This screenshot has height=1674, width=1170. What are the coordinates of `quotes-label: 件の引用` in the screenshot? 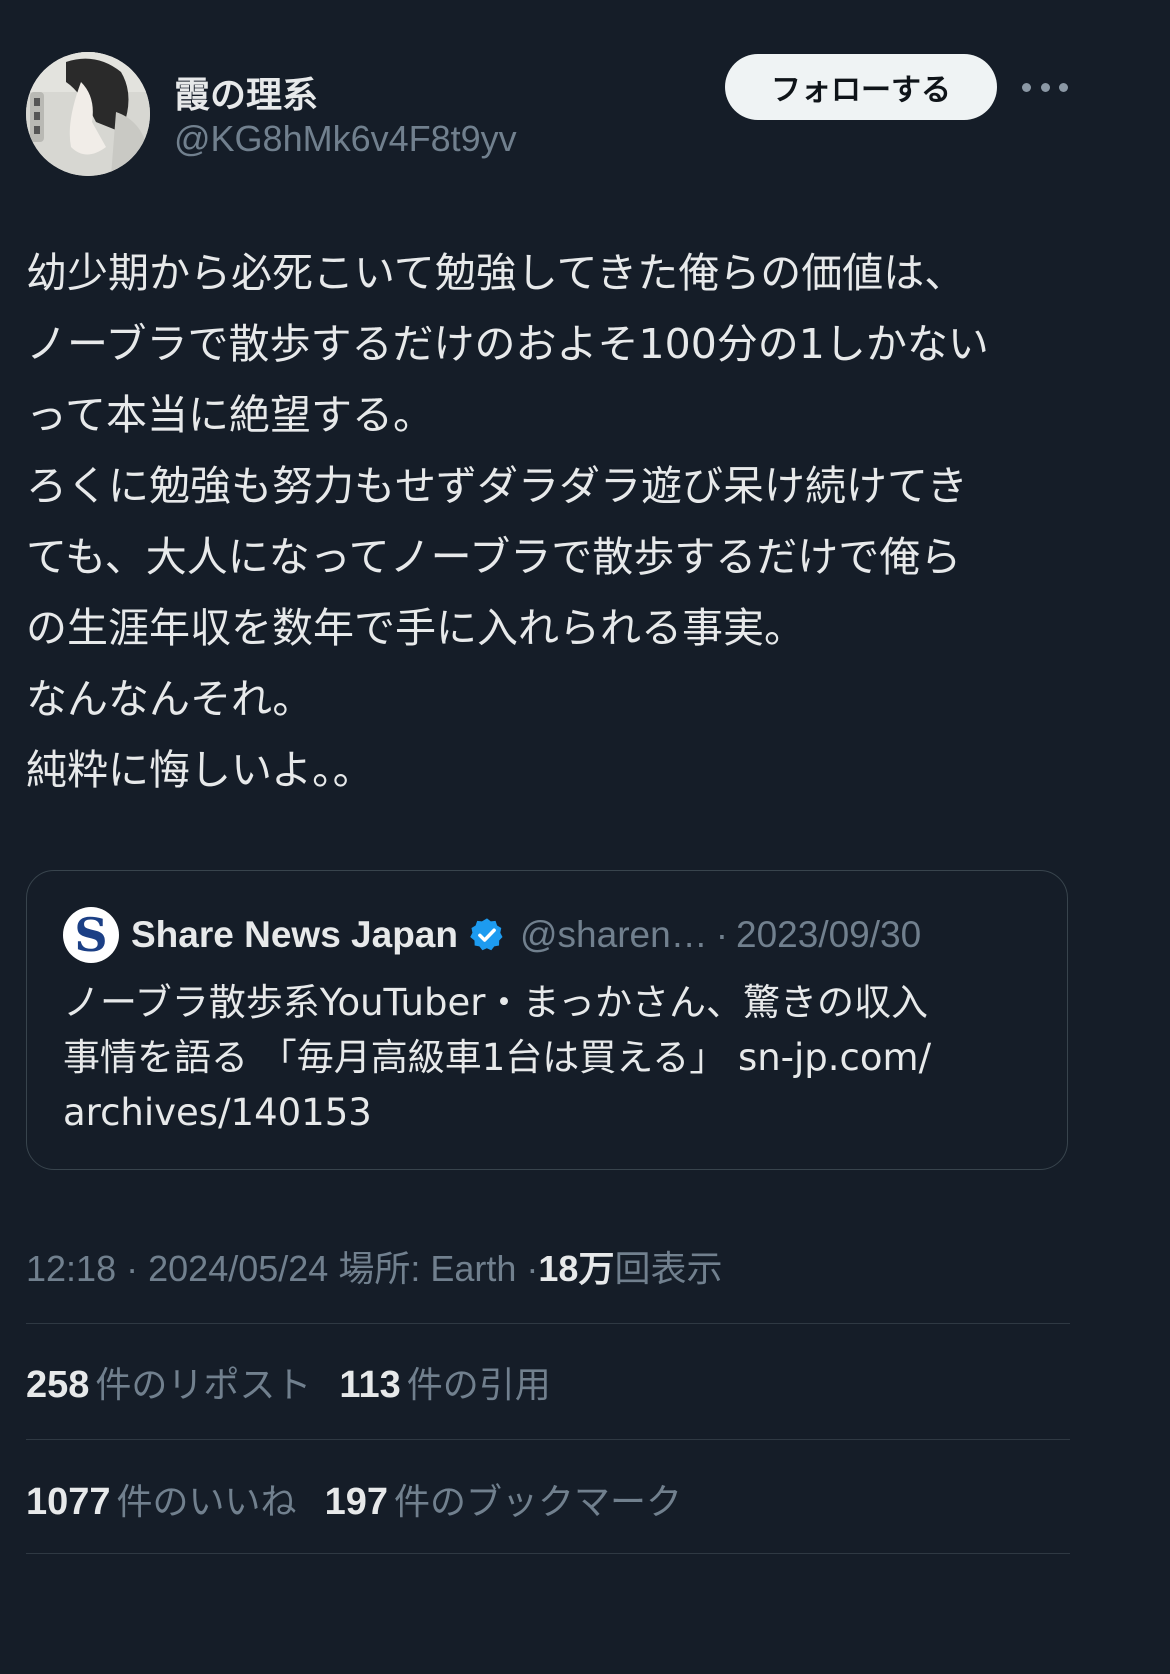 It's located at (478, 1385).